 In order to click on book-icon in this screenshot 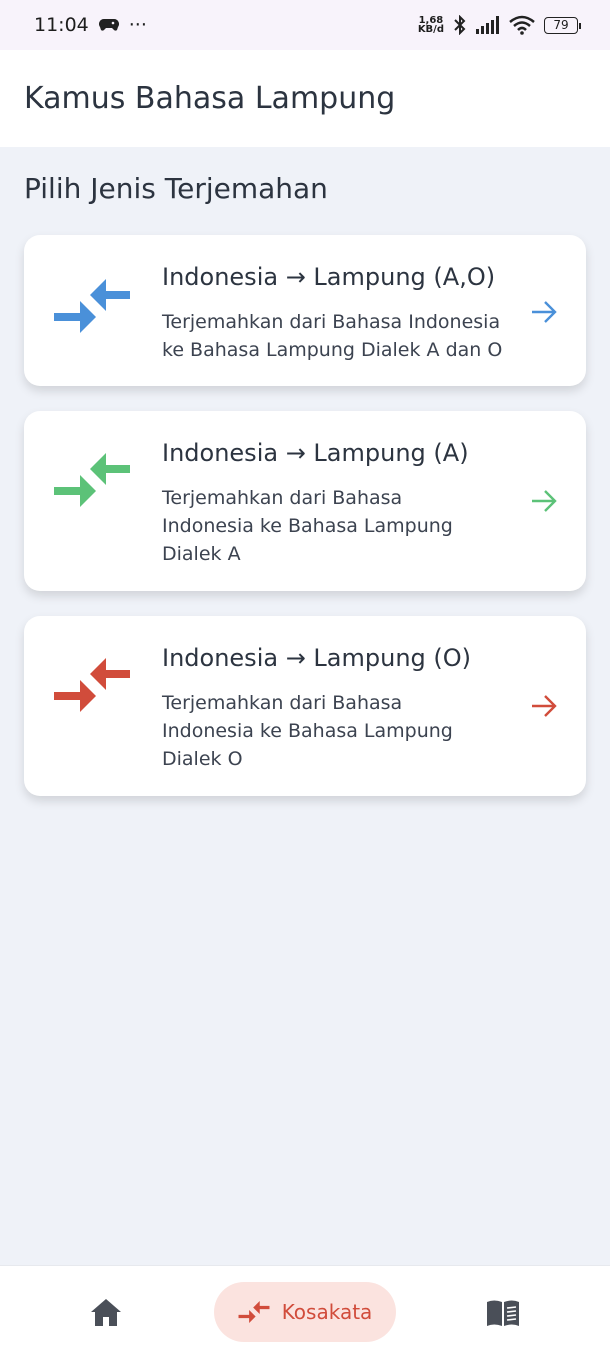, I will do `click(503, 1313)`.